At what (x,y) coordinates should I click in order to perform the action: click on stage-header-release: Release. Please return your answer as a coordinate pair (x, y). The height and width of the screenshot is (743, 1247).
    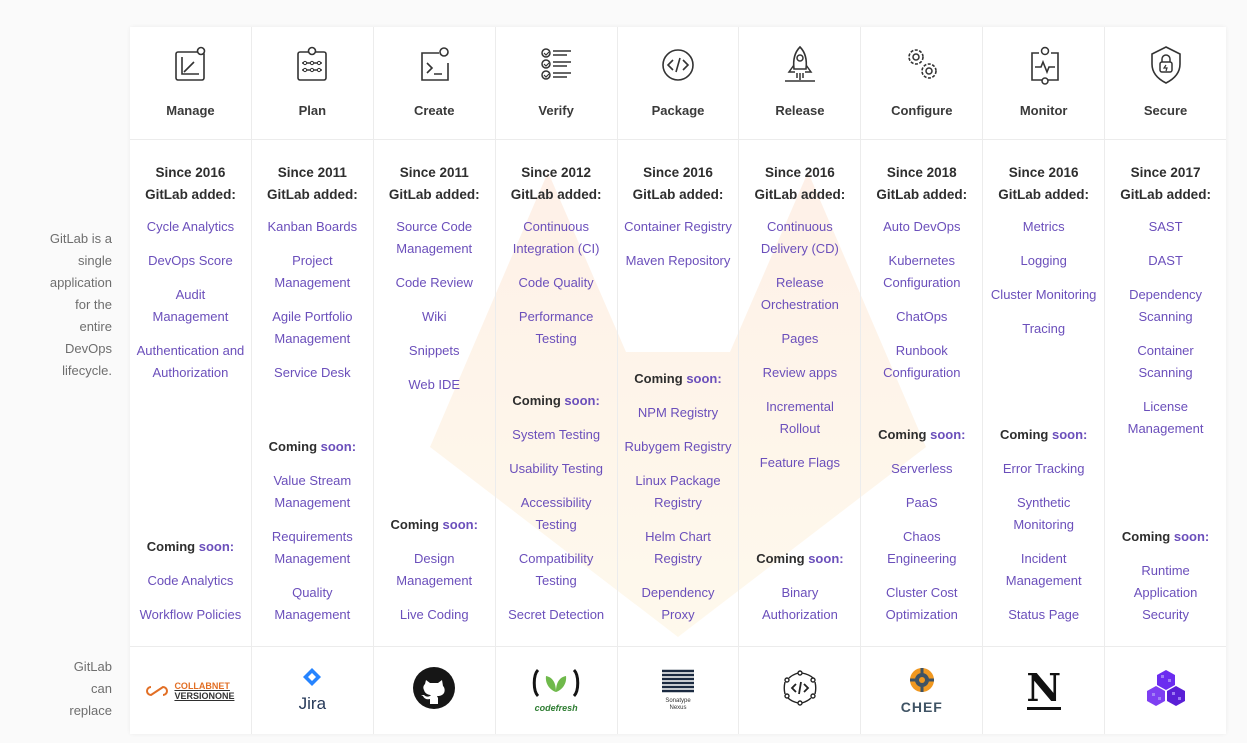
    Looking at the image, I should click on (800, 83).